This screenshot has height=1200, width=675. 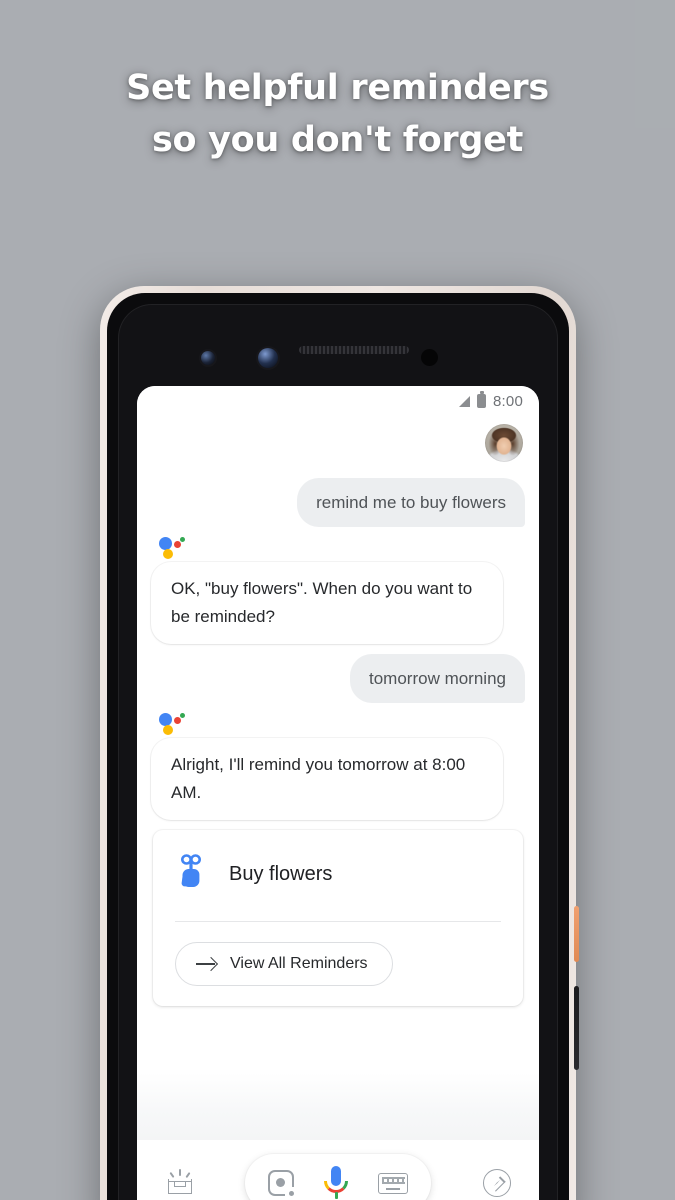 What do you see at coordinates (437, 678) in the screenshot?
I see `user-message-bubble: tomorrow morning` at bounding box center [437, 678].